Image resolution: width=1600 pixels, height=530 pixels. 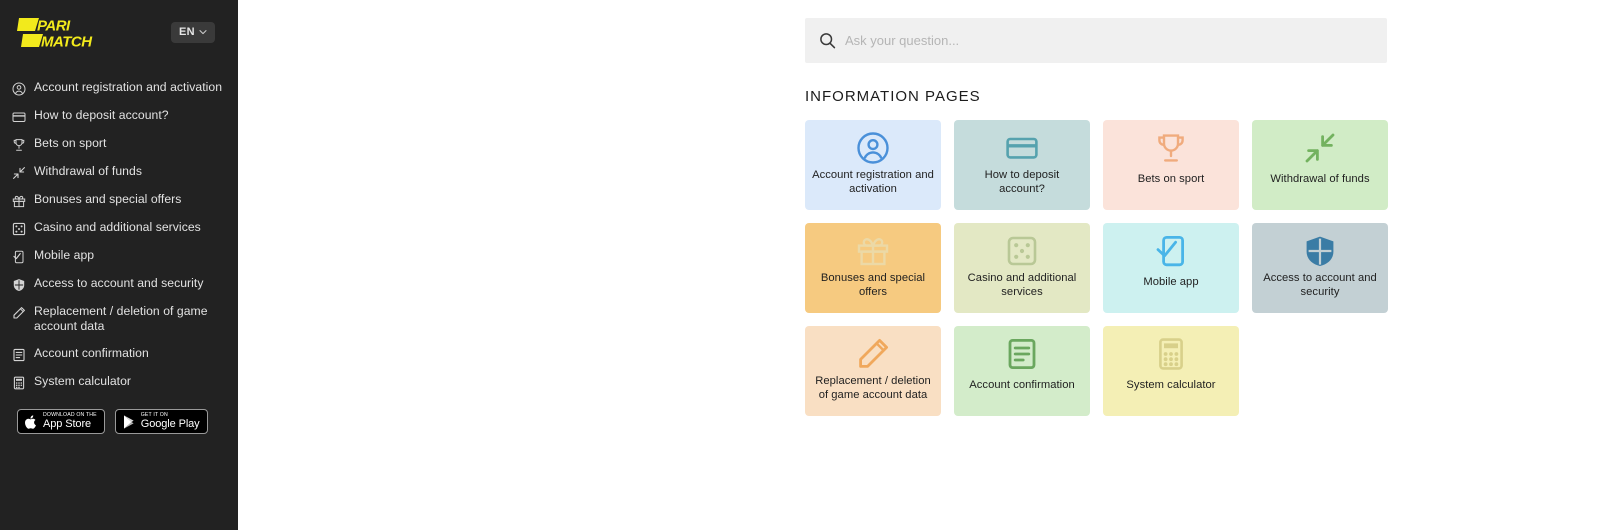 I want to click on sidebar-item-account-registration: Account registration and activation, so click(x=119, y=88).